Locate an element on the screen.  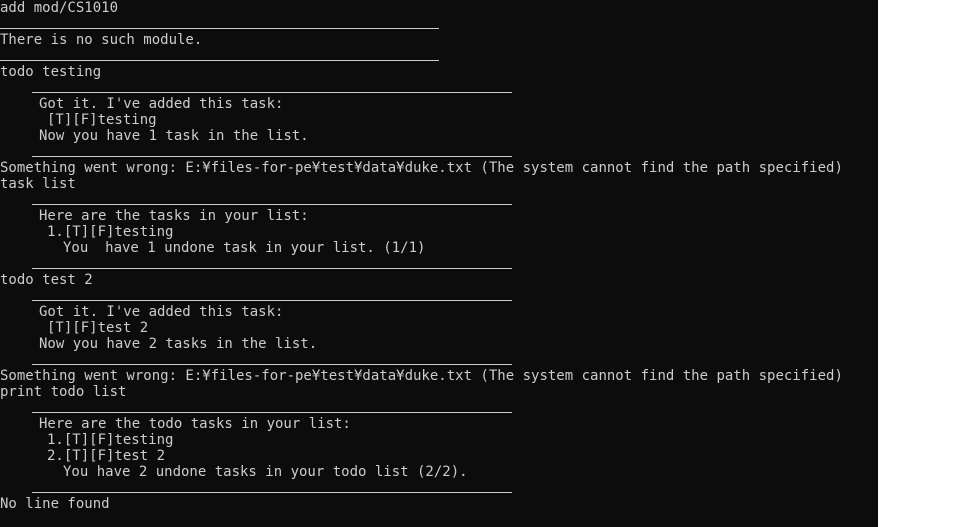
task-line: [T][F]test 2 is located at coordinates (98, 328).